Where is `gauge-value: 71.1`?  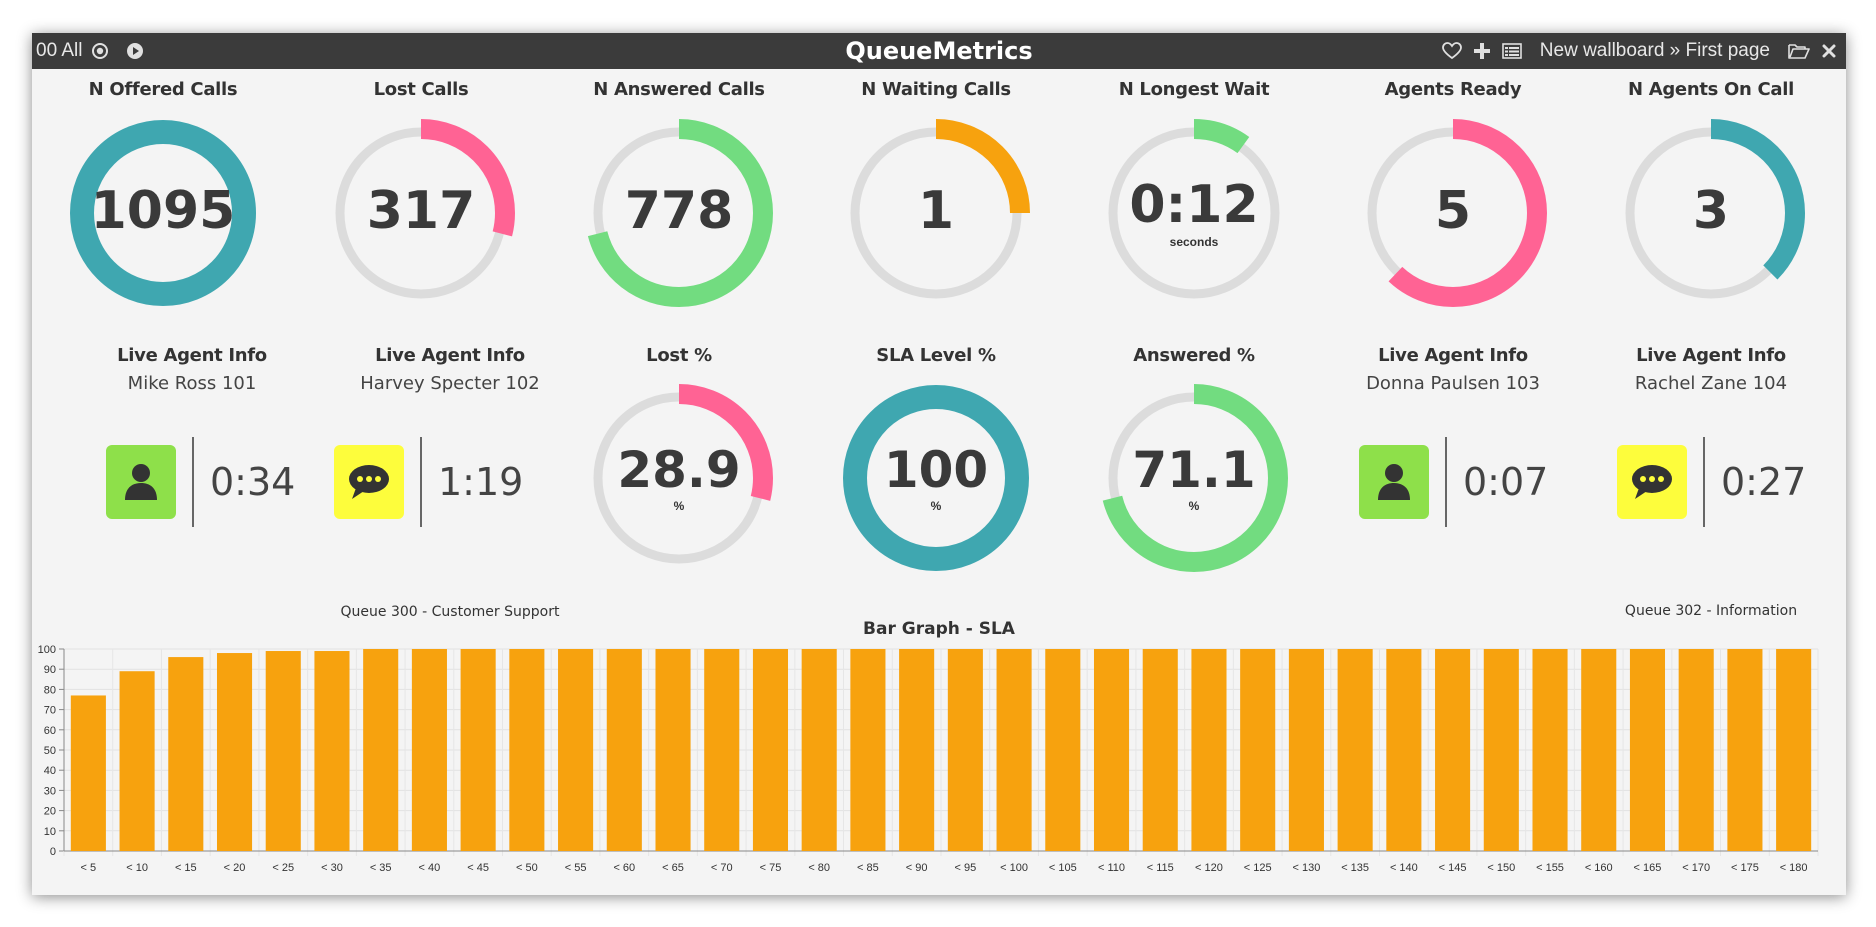
gauge-value: 71.1 is located at coordinates (1194, 470).